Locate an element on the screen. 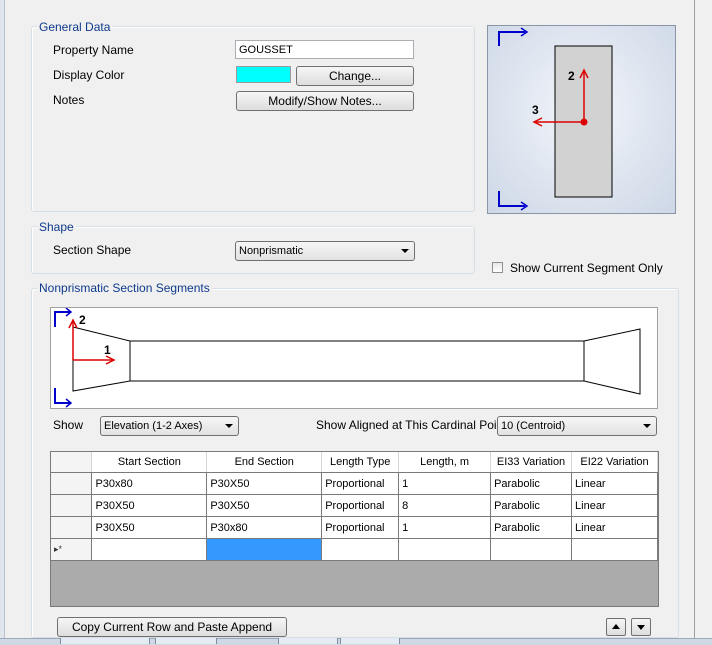  elevation-axis-2-label: 2 is located at coordinates (82, 320).